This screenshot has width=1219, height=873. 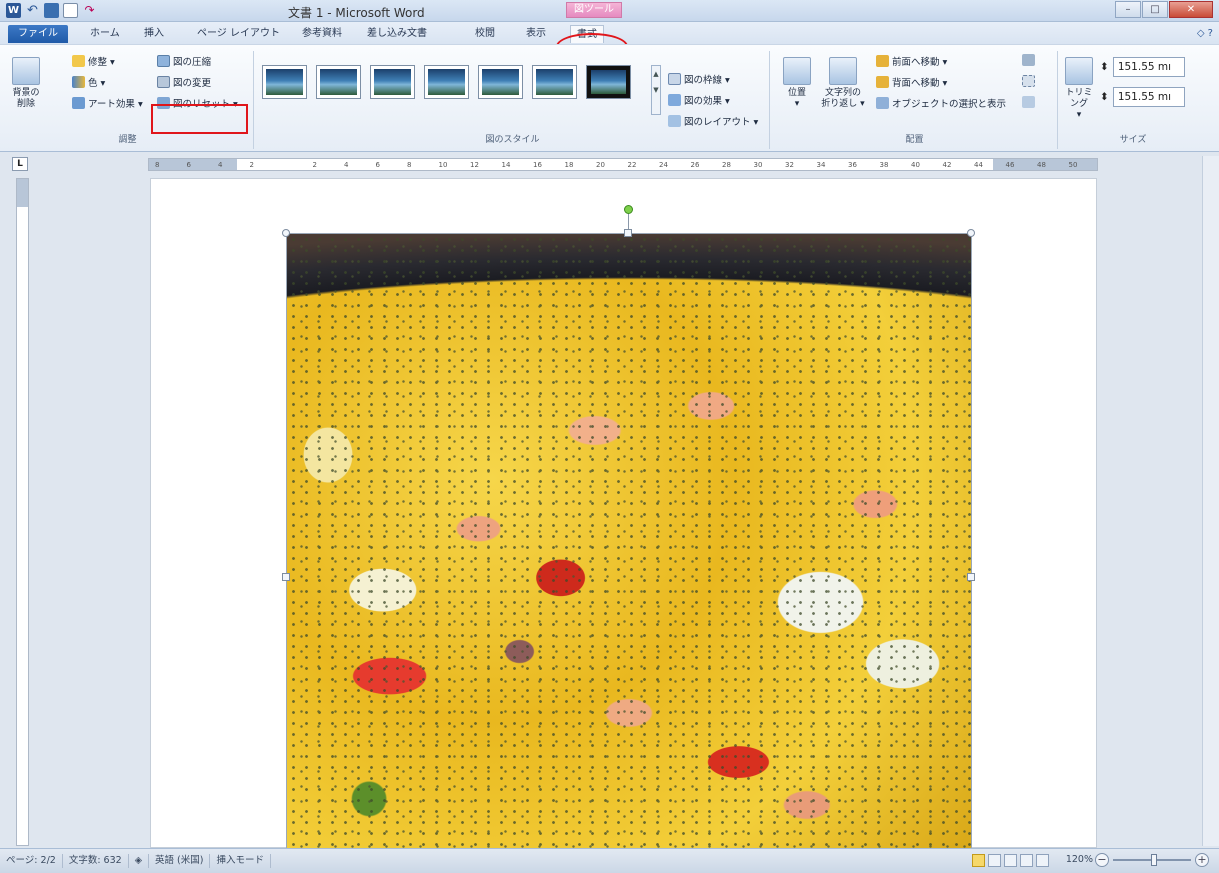 What do you see at coordinates (105, 34) in the screenshot?
I see `tab-home: ホーム` at bounding box center [105, 34].